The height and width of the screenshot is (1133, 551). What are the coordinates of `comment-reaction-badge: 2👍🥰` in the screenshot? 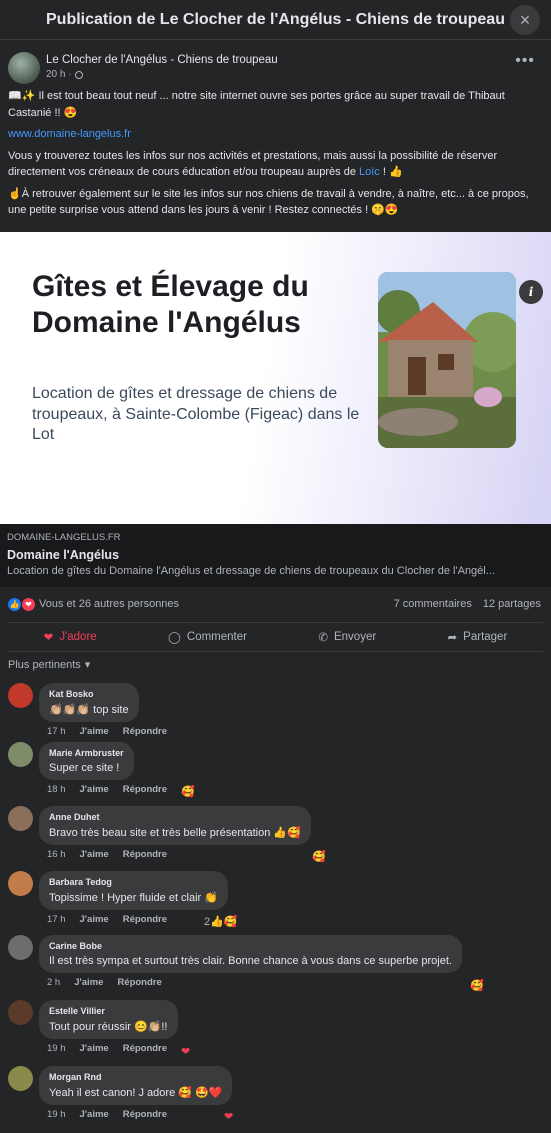 It's located at (221, 921).